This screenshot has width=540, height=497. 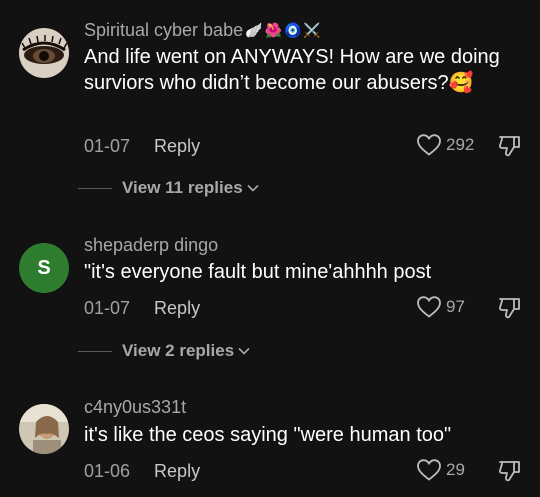 I want to click on avatar: S, so click(x=44, y=268).